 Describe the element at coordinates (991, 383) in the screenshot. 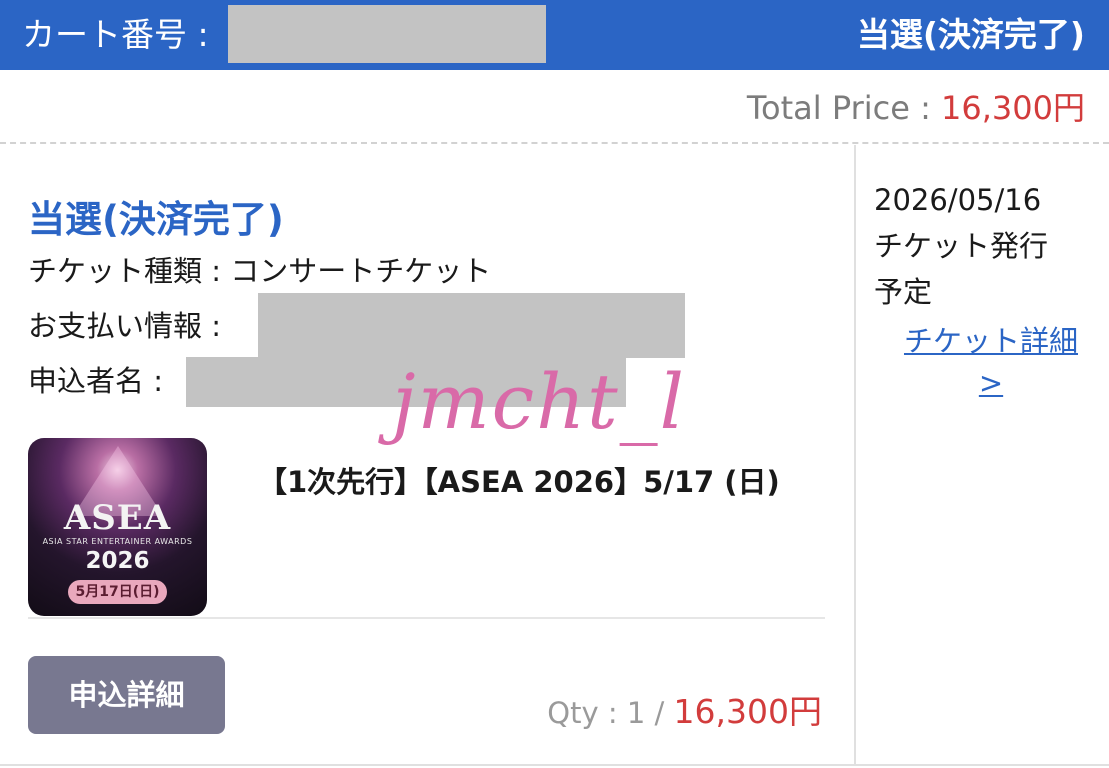

I see `chevron-right-icon: >` at that location.